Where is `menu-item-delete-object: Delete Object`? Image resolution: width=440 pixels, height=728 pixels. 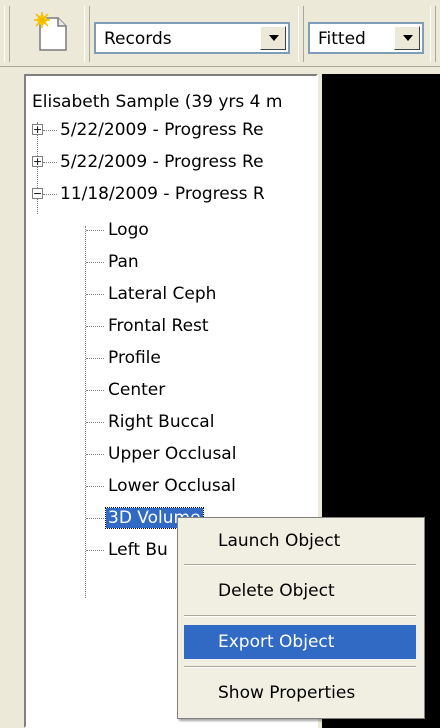
menu-item-delete-object: Delete Object is located at coordinates (300, 591).